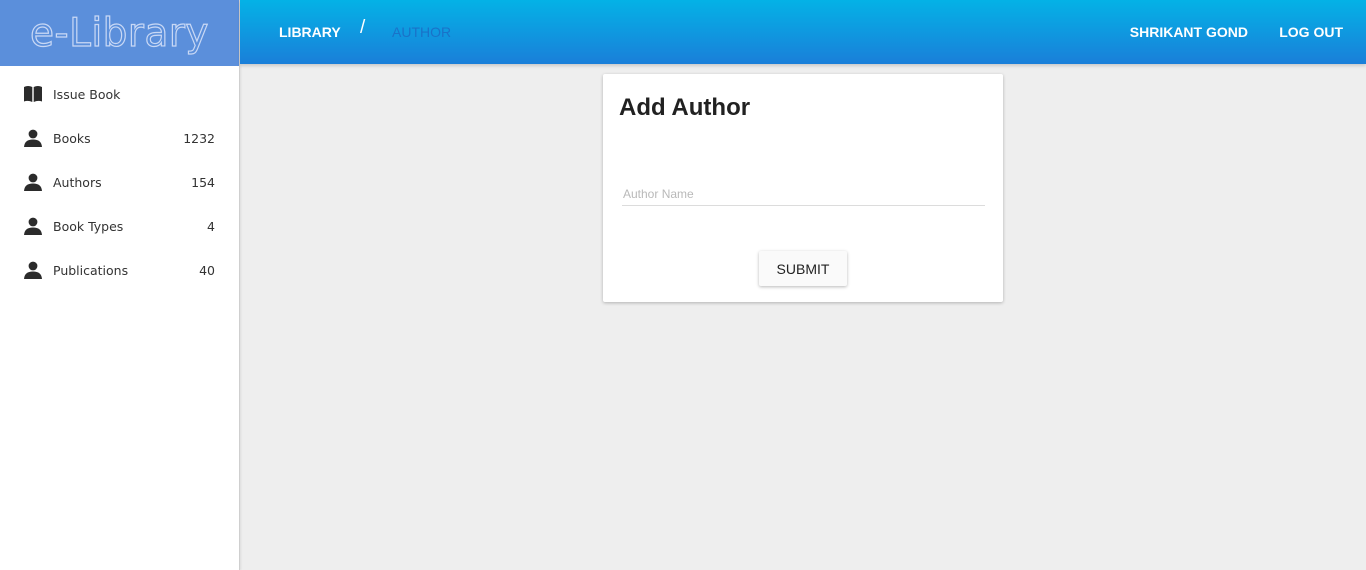  What do you see at coordinates (803, 268) in the screenshot?
I see `submit-button: SUBMIT` at bounding box center [803, 268].